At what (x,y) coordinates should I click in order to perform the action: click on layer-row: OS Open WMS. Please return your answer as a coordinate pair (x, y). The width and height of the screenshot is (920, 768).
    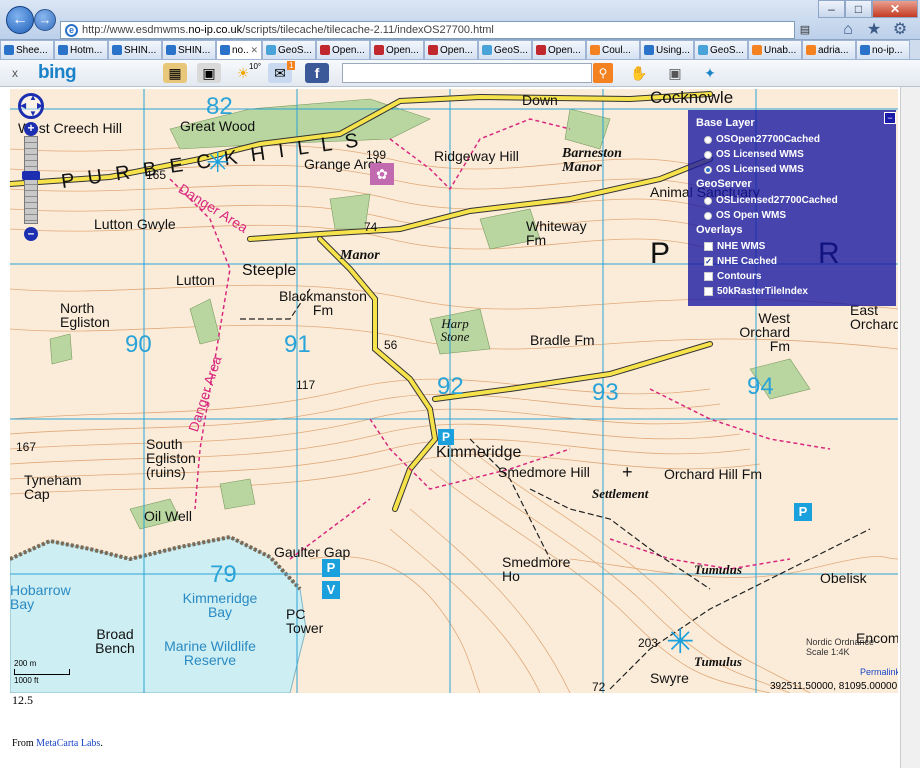
    Looking at the image, I should click on (792, 215).